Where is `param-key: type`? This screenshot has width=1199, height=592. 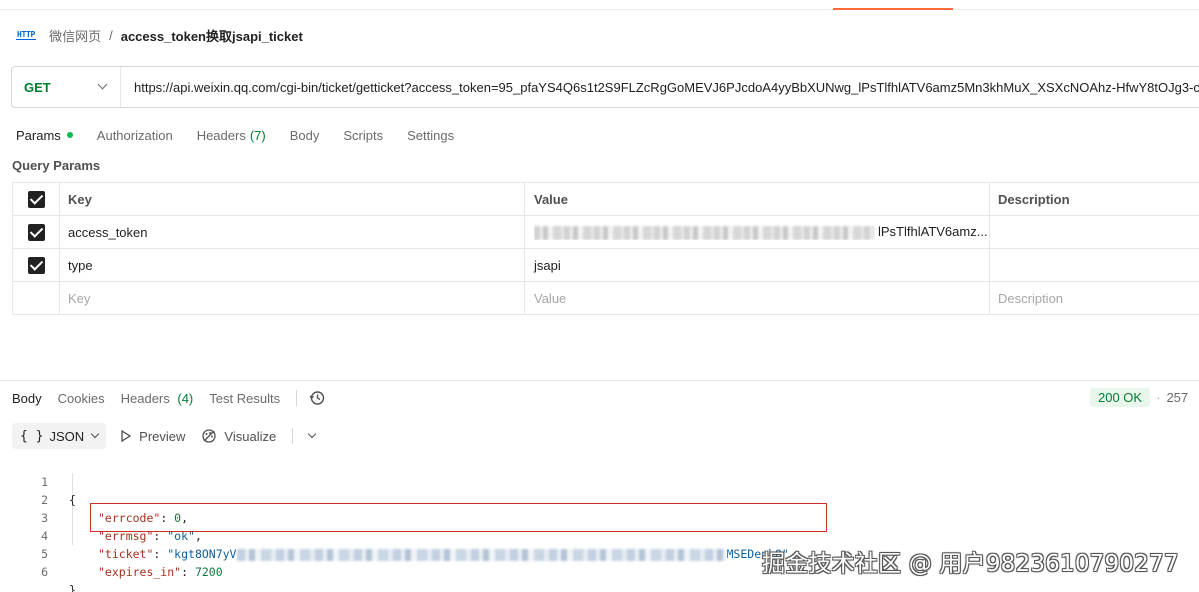 param-key: type is located at coordinates (292, 265).